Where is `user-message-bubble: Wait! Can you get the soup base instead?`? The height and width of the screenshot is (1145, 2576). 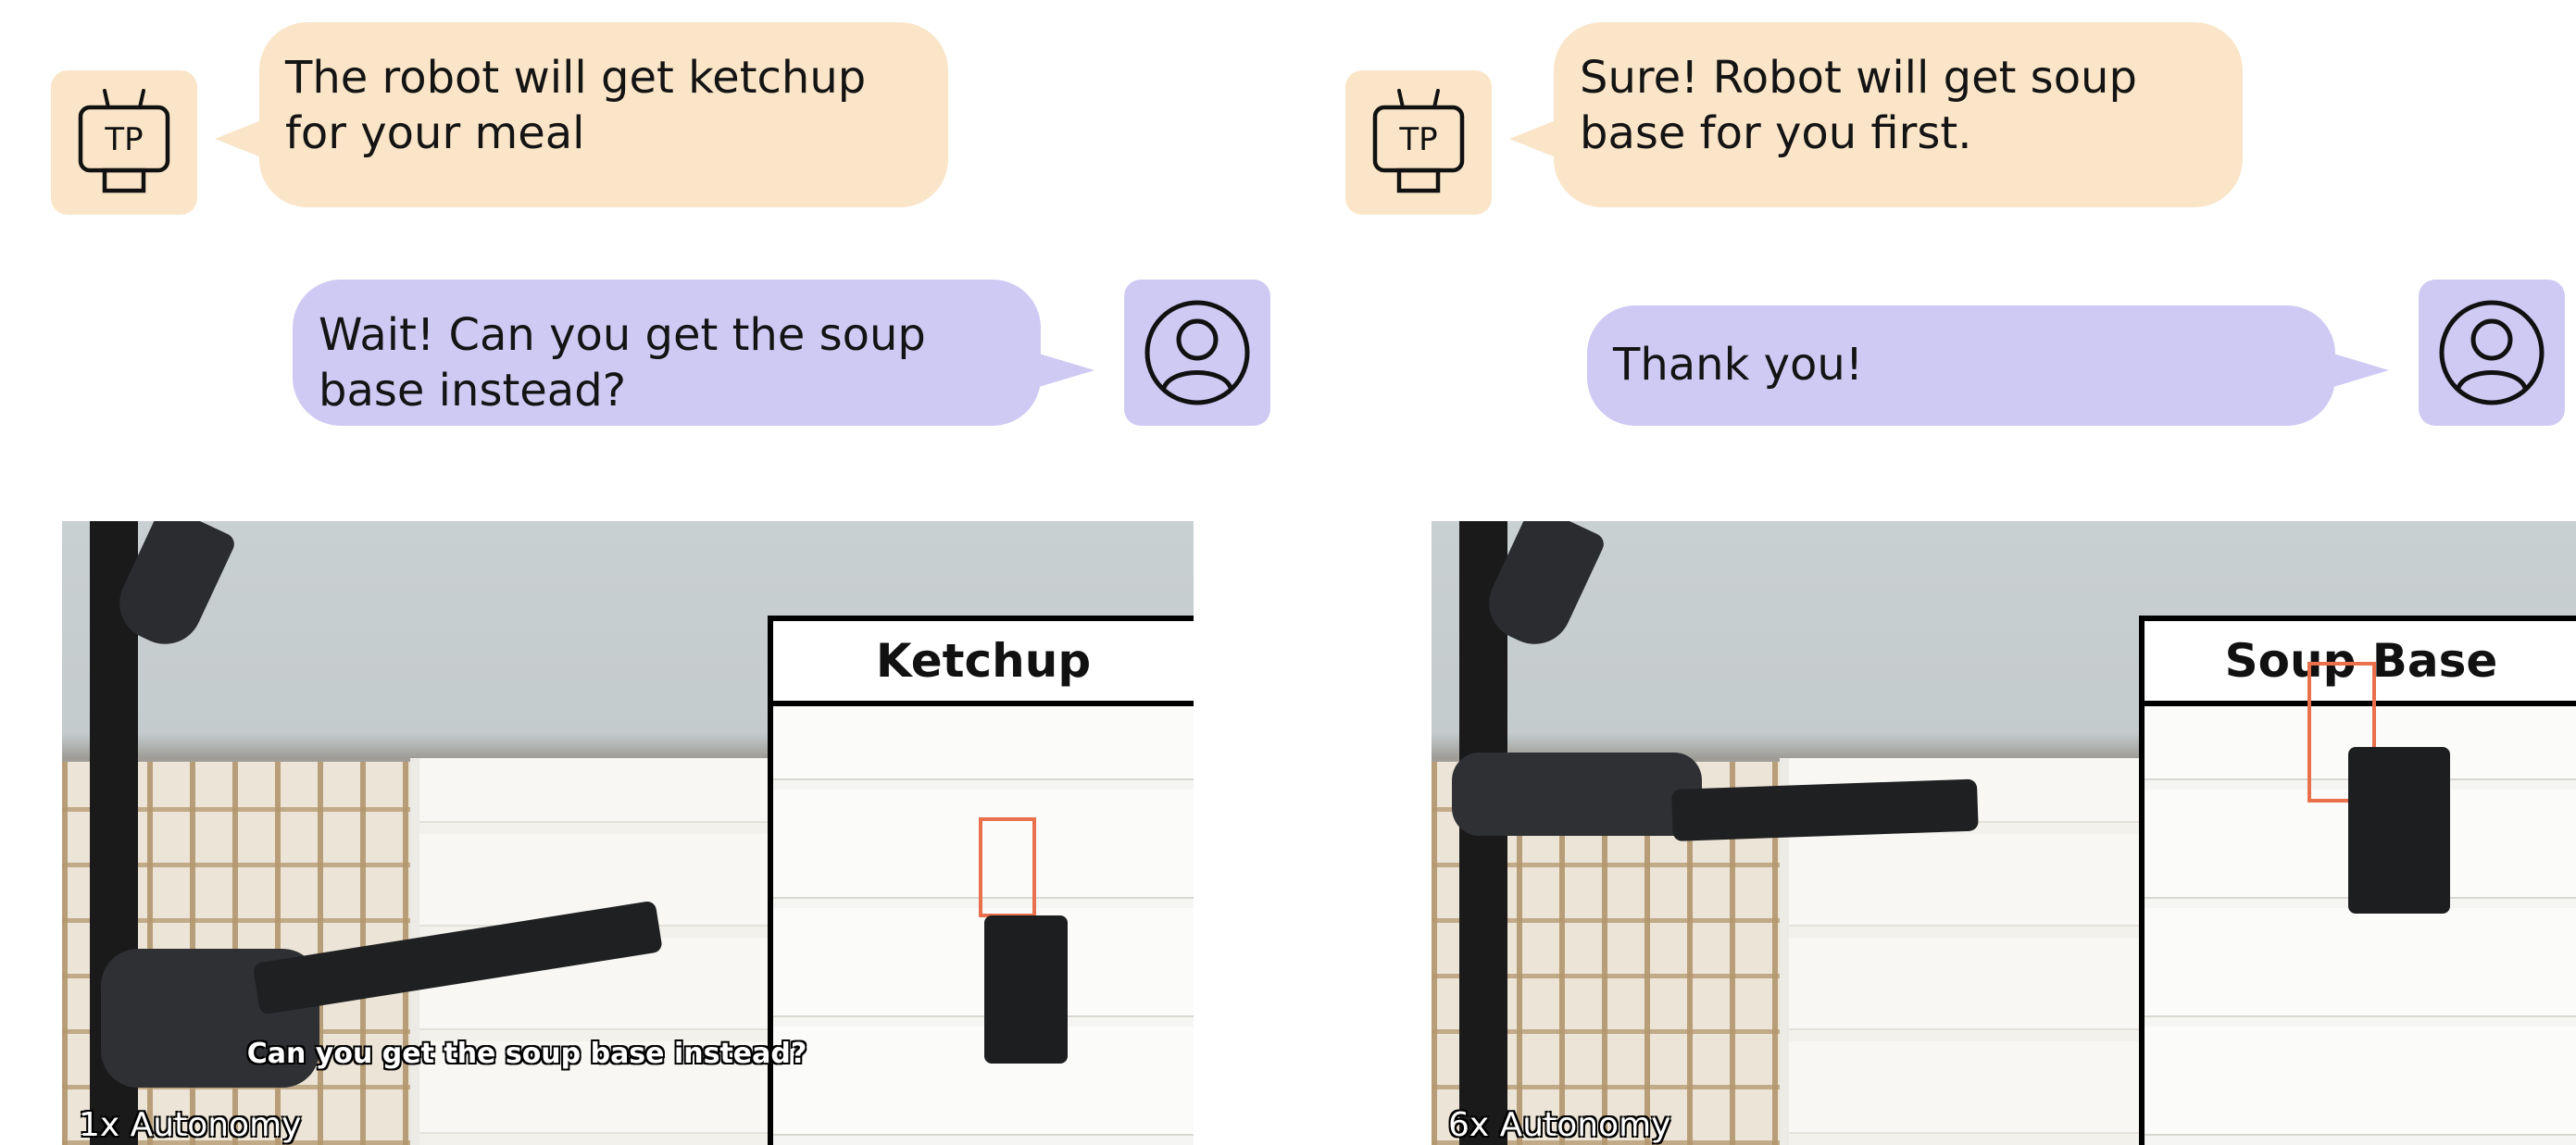 user-message-bubble: Wait! Can you get the soup base instead? is located at coordinates (667, 353).